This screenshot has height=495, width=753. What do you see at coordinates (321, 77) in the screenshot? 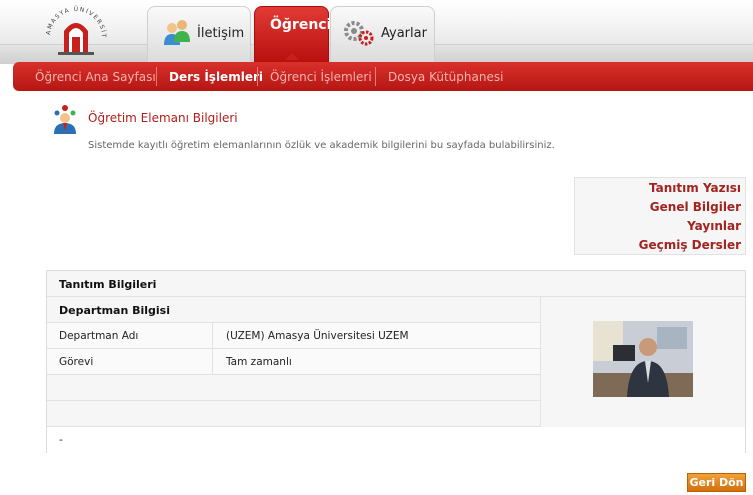
I see `nav-ogrenci-islemleri: Öğrenci İşlemleri` at bounding box center [321, 77].